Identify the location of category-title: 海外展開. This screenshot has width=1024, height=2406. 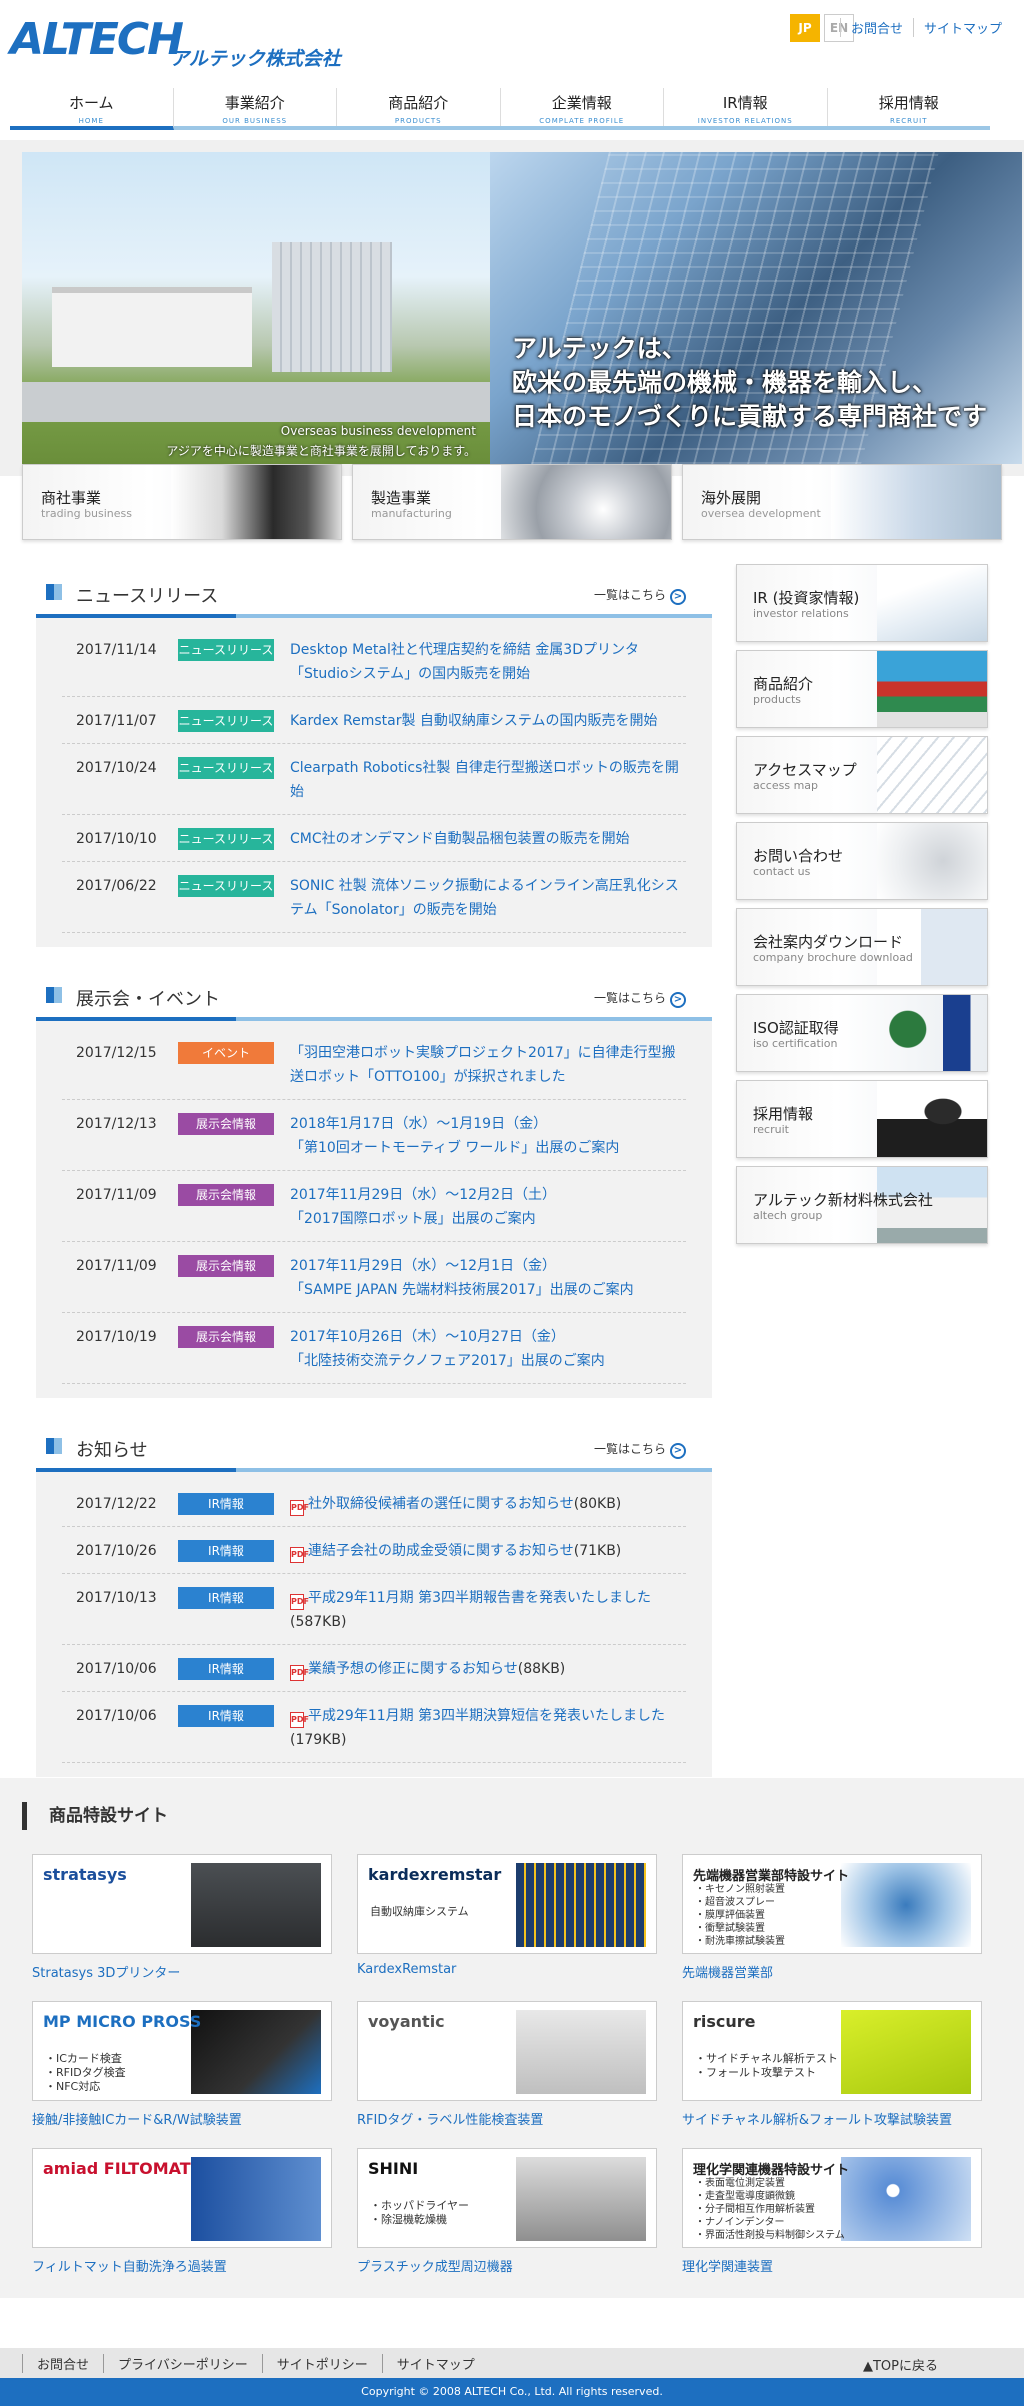
(731, 498).